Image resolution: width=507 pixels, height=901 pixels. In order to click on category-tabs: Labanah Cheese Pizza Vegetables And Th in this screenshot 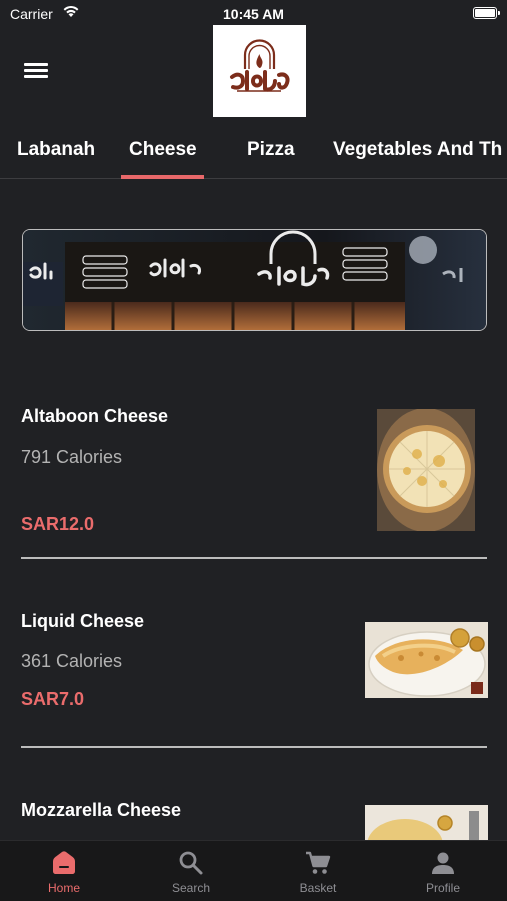, I will do `click(253, 152)`.